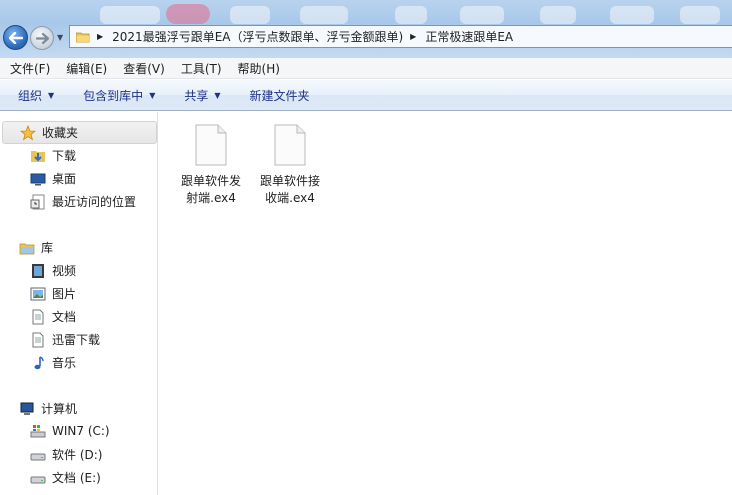 The width and height of the screenshot is (732, 495). What do you see at coordinates (27, 409) in the screenshot?
I see `computer-icon` at bounding box center [27, 409].